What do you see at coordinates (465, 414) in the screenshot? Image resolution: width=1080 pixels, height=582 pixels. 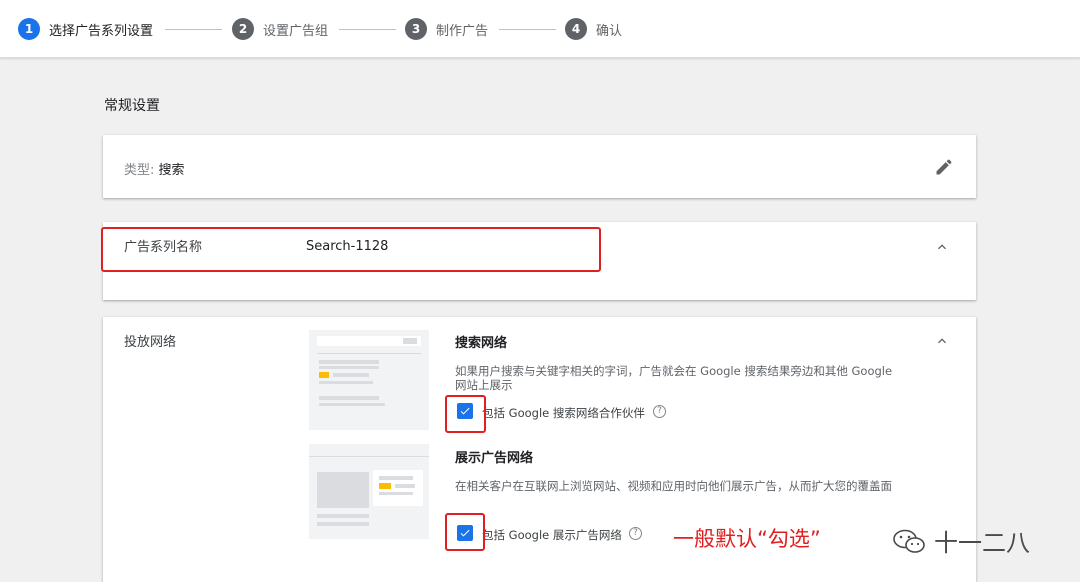 I see `annotation-box-search-checkbox` at bounding box center [465, 414].